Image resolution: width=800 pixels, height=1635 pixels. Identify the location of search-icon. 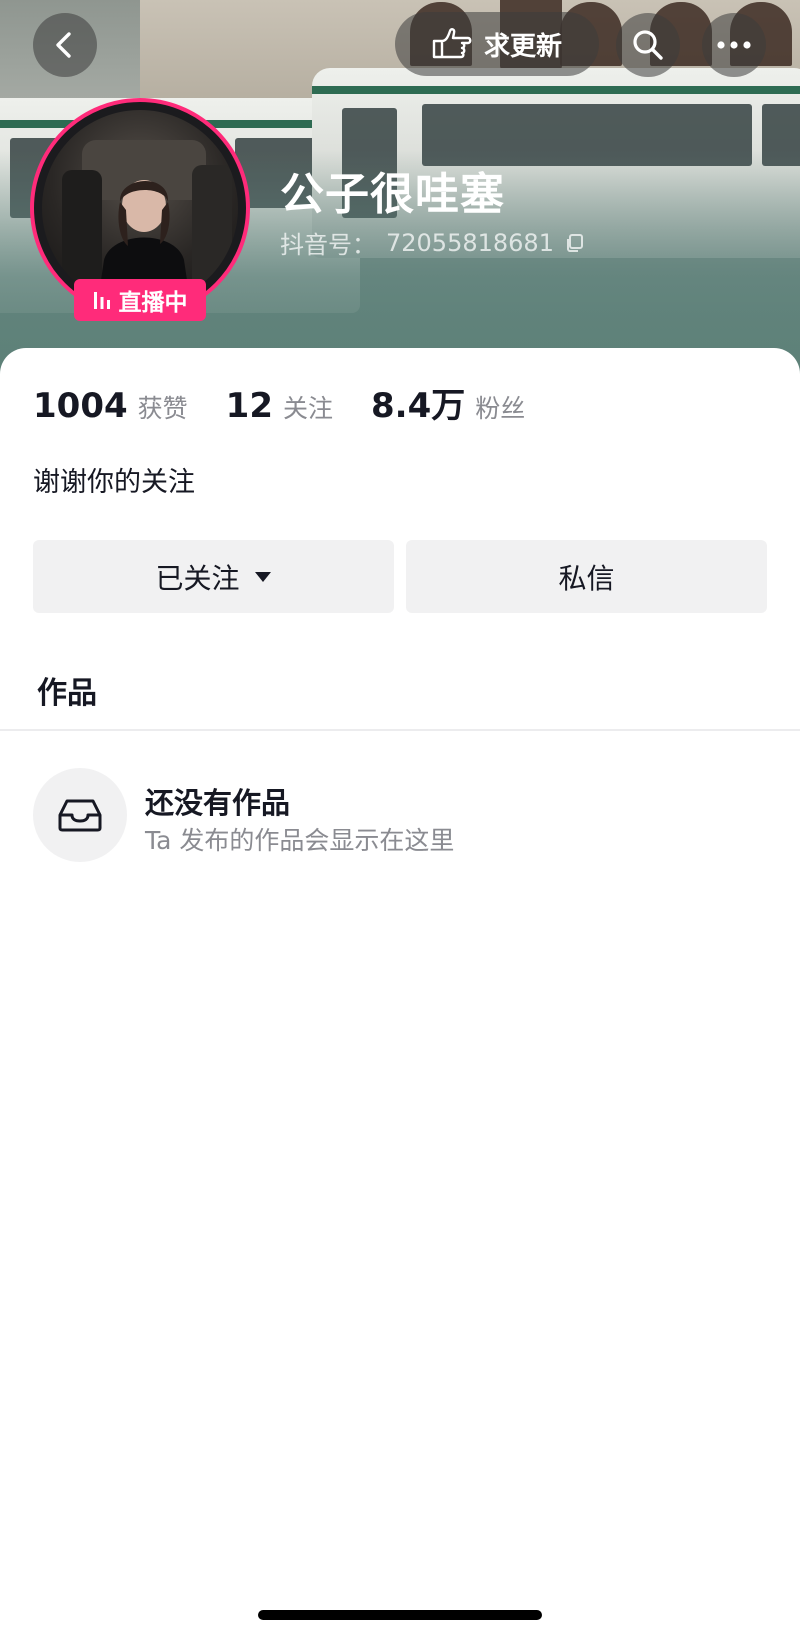
(648, 45).